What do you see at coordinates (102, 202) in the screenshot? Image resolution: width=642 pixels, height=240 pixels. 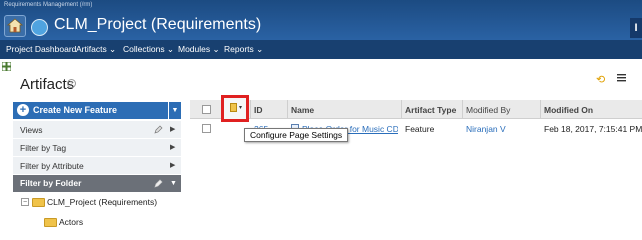 I see `tree-item-project: CLM_Project (Requirements)` at bounding box center [102, 202].